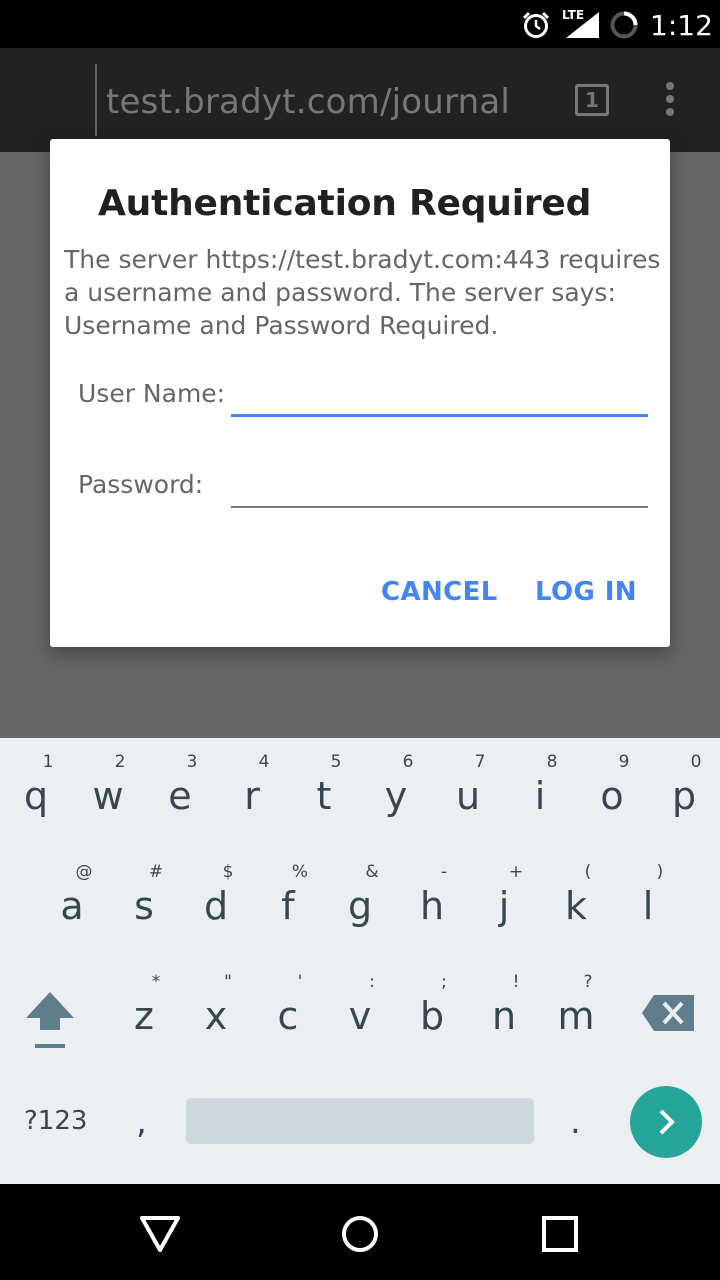  What do you see at coordinates (216, 906) in the screenshot?
I see `key-label: d` at bounding box center [216, 906].